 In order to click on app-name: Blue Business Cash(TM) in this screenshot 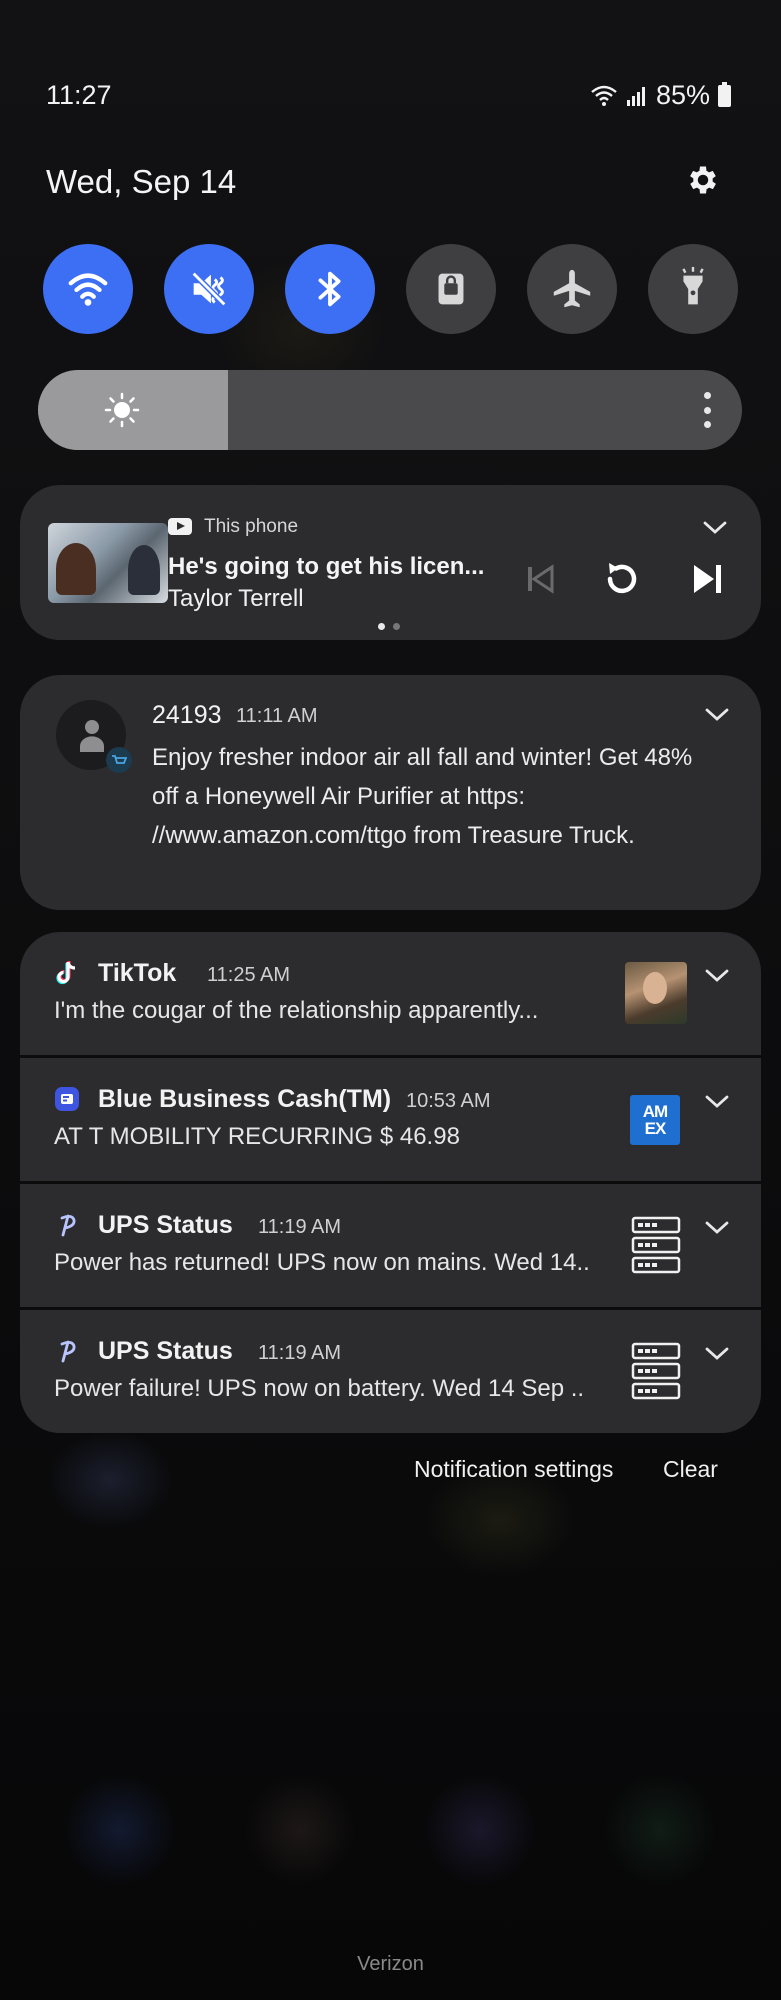, I will do `click(245, 1099)`.